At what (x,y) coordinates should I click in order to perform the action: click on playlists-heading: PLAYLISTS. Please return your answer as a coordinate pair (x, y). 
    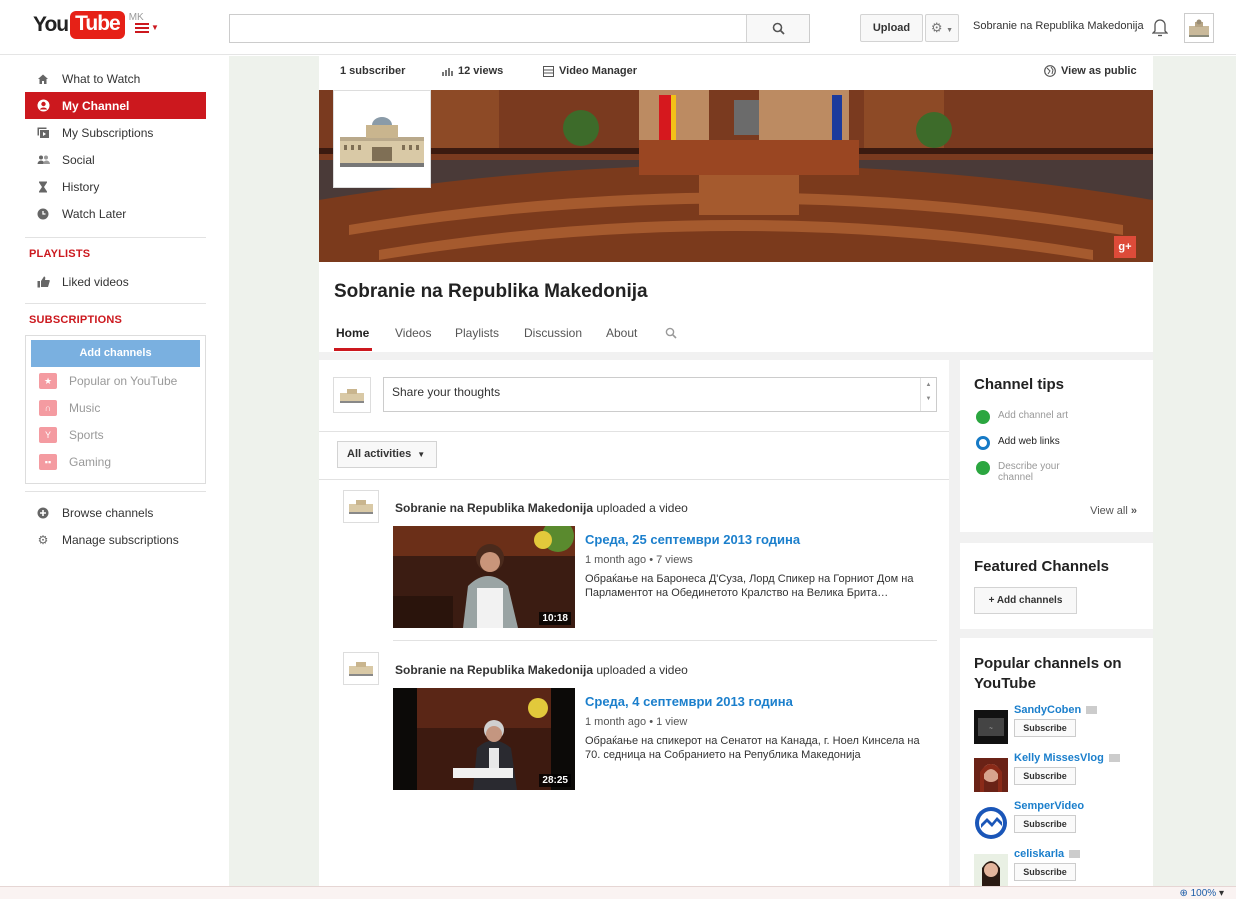
    Looking at the image, I should click on (59, 254).